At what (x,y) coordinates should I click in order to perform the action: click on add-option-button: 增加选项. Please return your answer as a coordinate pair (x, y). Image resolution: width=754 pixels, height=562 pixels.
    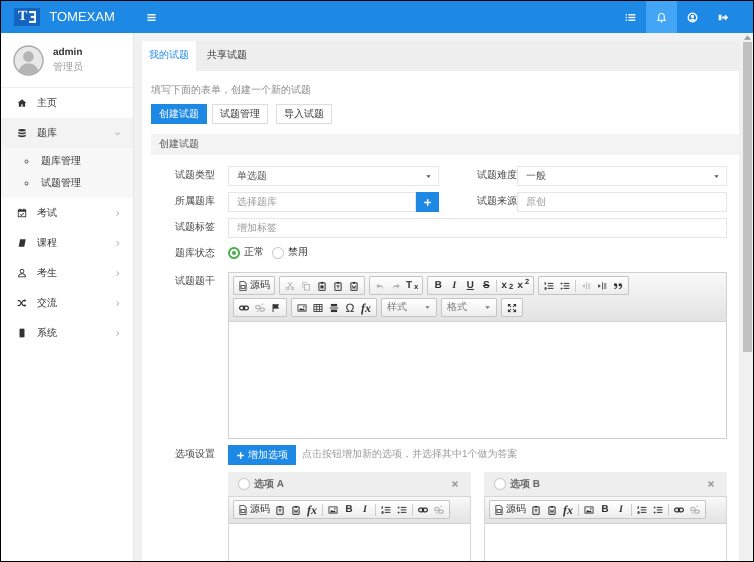
    Looking at the image, I should click on (262, 455).